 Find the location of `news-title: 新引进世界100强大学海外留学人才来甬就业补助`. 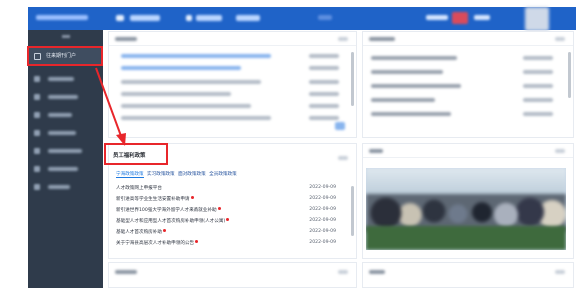

news-title: 新引进世界100强大学海外留学人才来甬就业补助 is located at coordinates (168, 210).